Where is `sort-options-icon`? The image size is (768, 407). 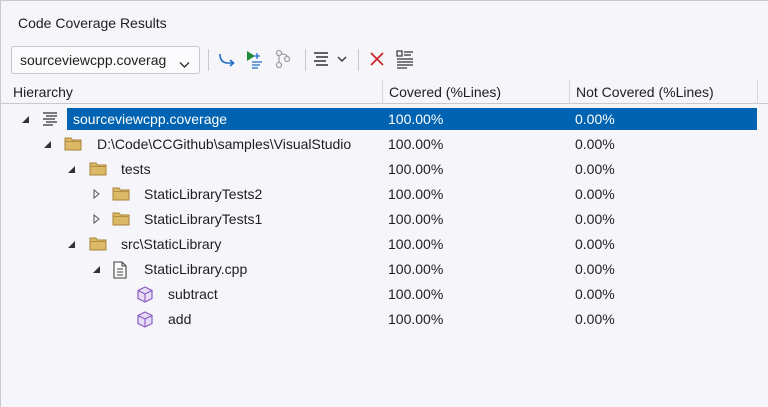 sort-options-icon is located at coordinates (330, 60).